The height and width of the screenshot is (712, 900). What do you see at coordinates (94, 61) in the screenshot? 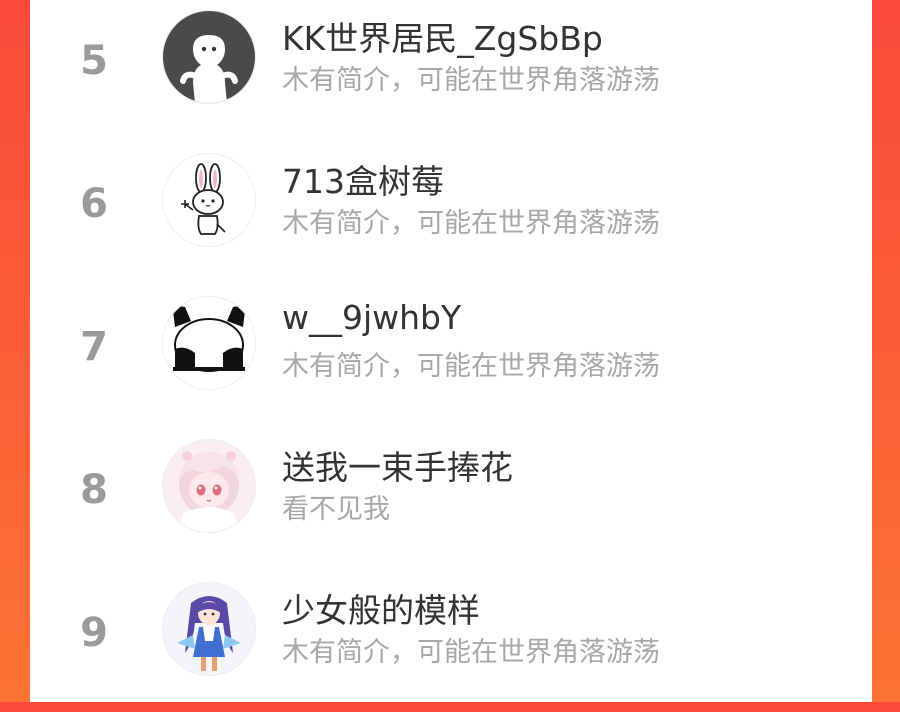
I see `rank-number: 5` at bounding box center [94, 61].